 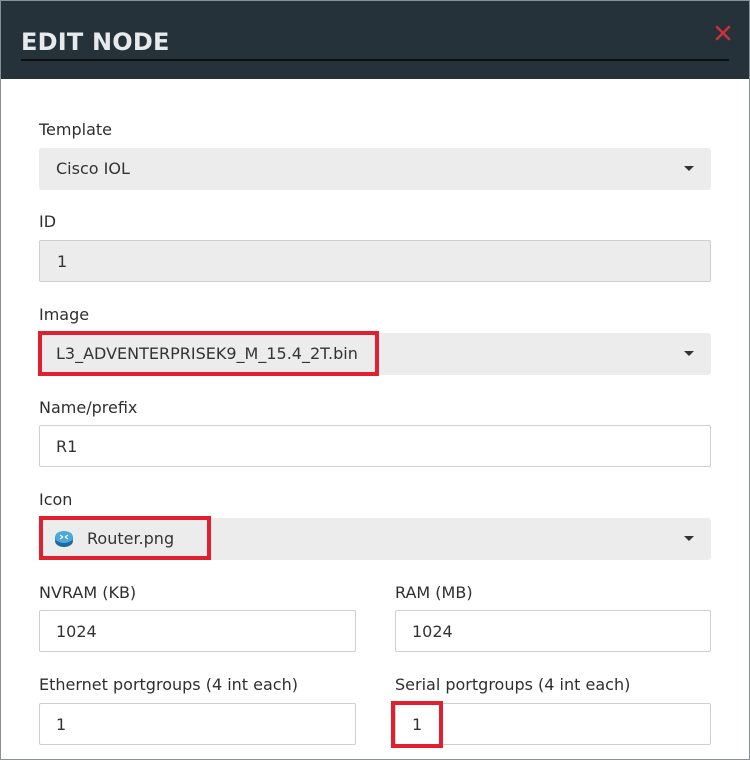 What do you see at coordinates (64, 314) in the screenshot?
I see `image-label: Image` at bounding box center [64, 314].